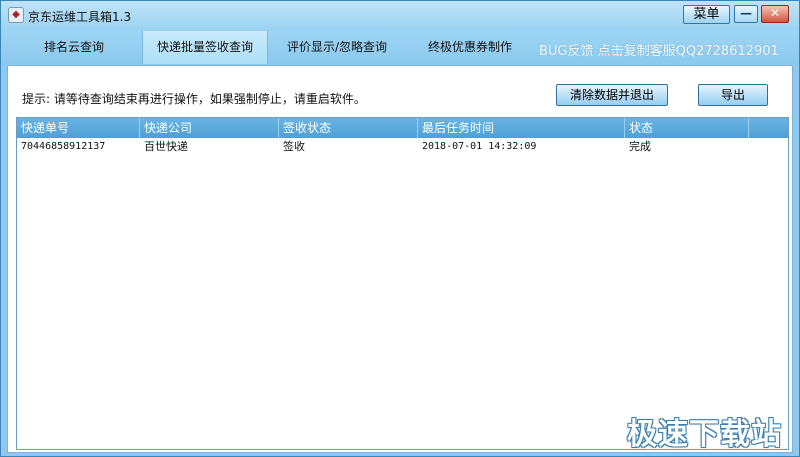  I want to click on window-title: 京东运维工具箱1.3, so click(80, 17).